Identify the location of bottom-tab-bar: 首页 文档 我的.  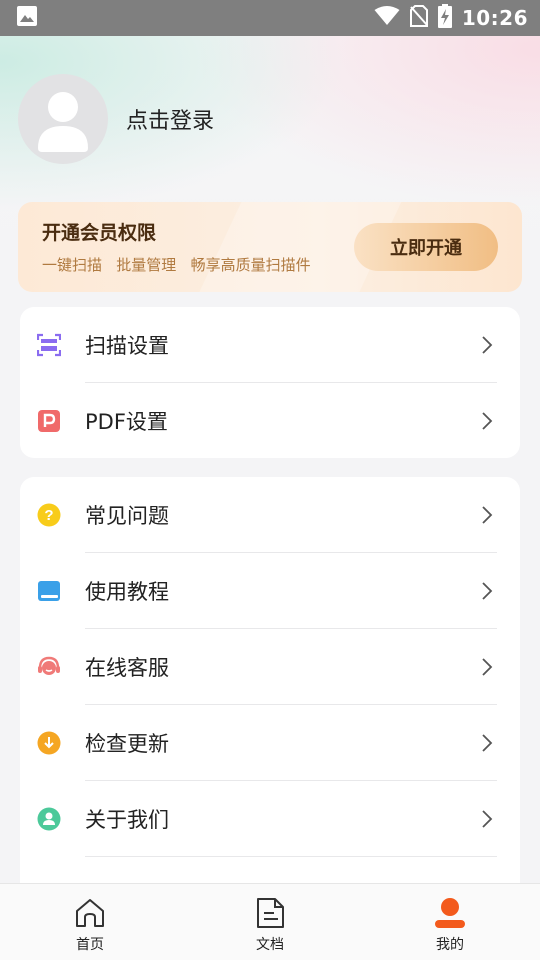
(270, 921).